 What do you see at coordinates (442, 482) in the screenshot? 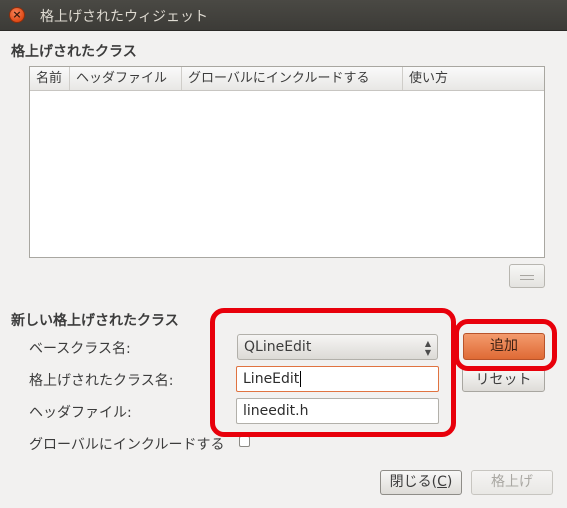
I see `close-label-mnemonic: C` at bounding box center [442, 482].